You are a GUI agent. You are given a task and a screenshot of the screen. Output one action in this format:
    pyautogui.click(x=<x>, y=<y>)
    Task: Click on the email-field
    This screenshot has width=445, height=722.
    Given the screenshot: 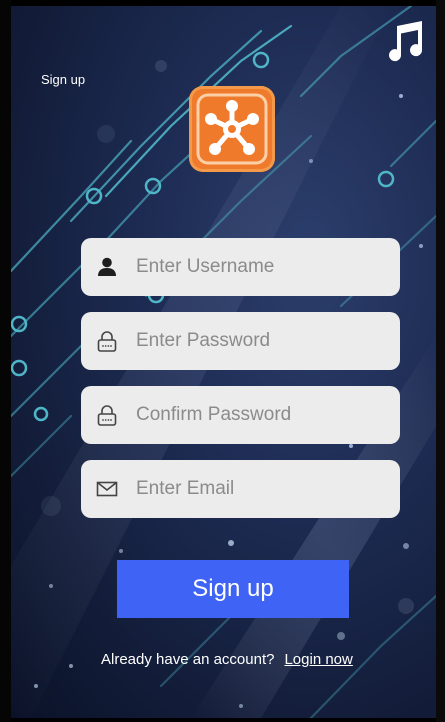 What is the action you would take?
    pyautogui.click(x=240, y=489)
    